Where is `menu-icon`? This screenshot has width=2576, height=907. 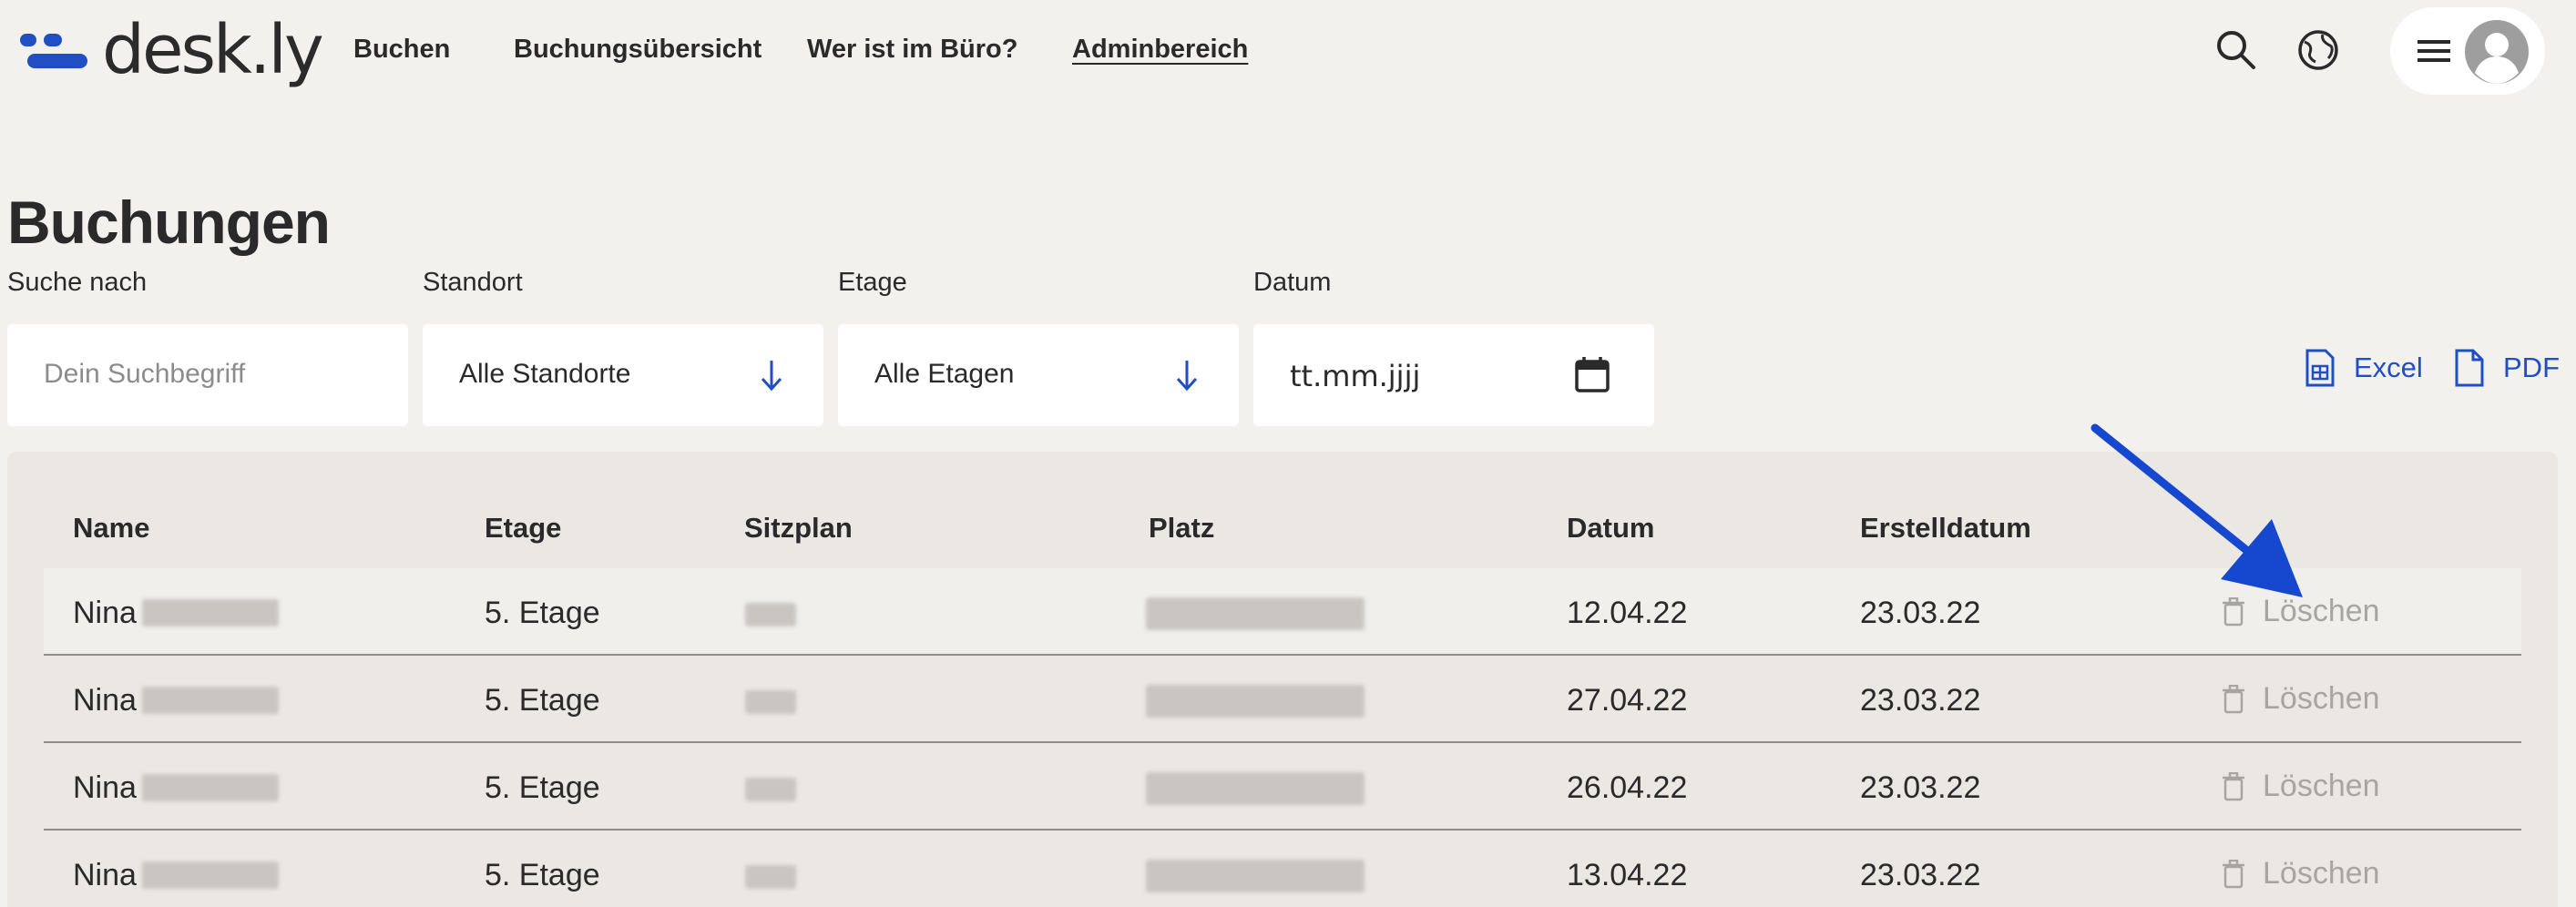
menu-icon is located at coordinates (2434, 51).